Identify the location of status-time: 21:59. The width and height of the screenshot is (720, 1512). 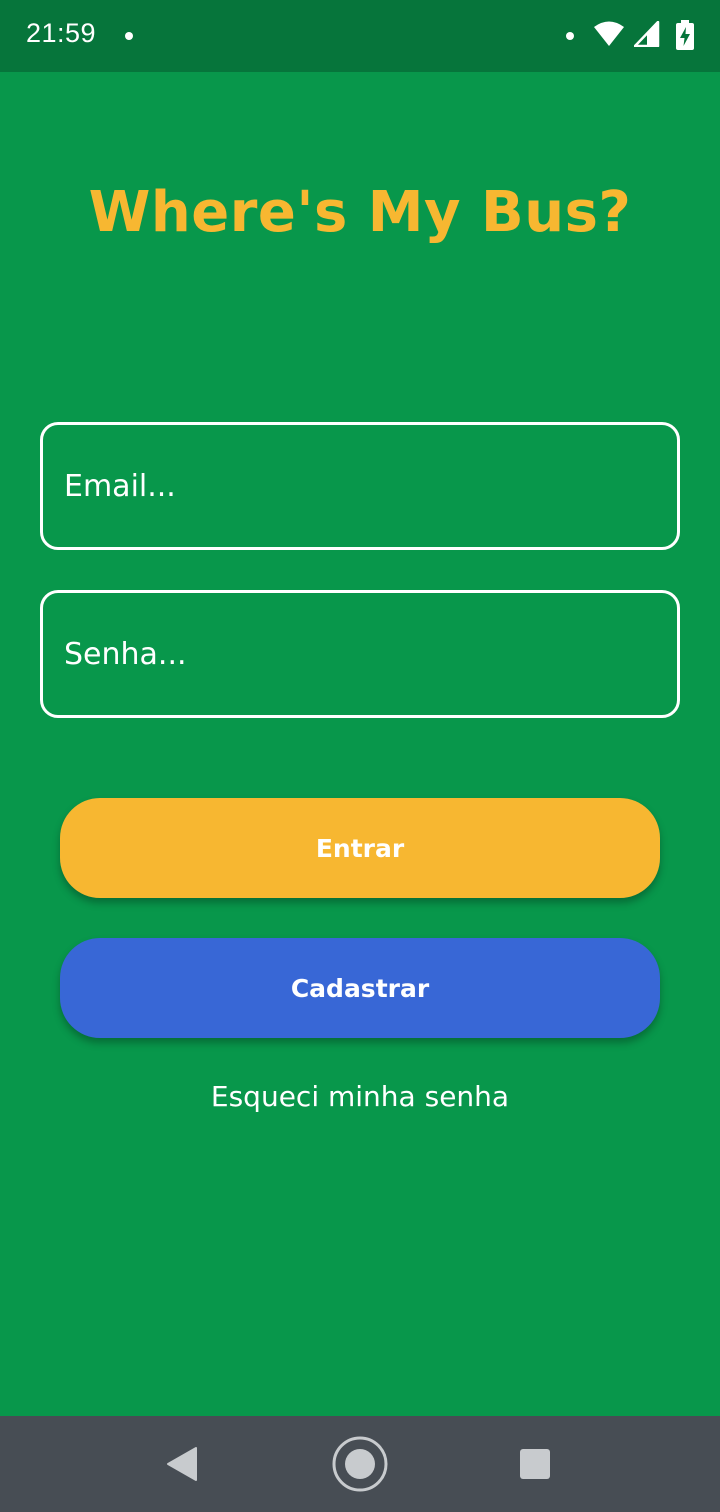
(61, 33).